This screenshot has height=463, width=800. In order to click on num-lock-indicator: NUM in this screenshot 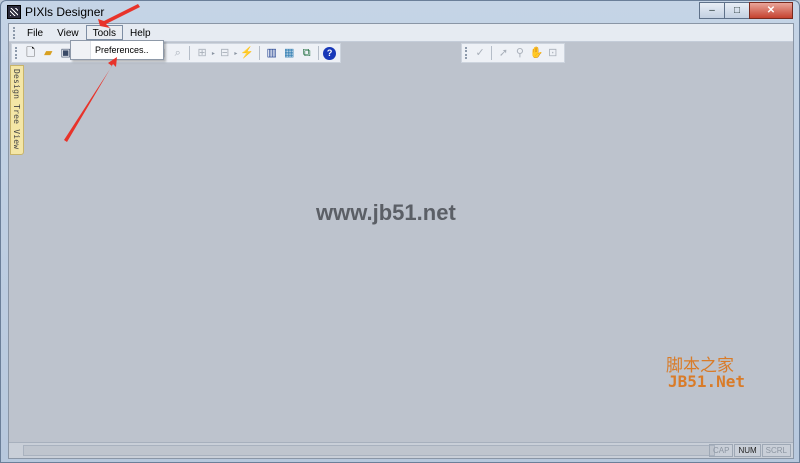, I will do `click(747, 450)`.